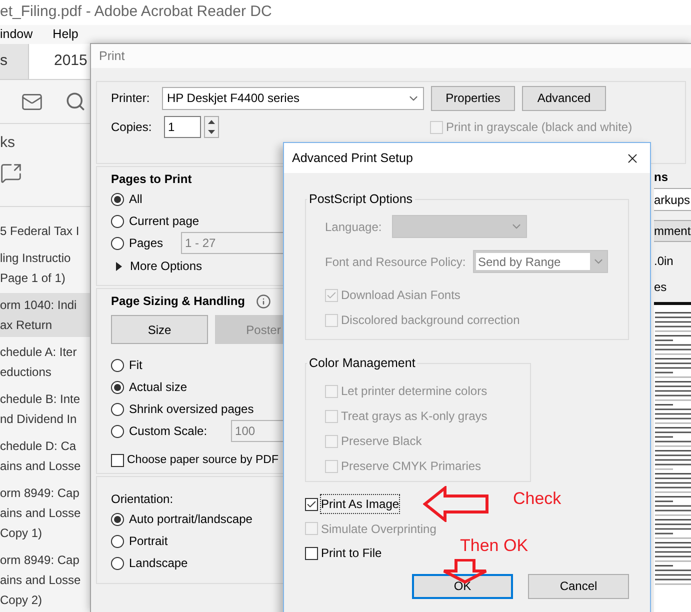 The width and height of the screenshot is (691, 612). Describe the element at coordinates (158, 387) in the screenshot. I see `option-label: Actual size` at that location.